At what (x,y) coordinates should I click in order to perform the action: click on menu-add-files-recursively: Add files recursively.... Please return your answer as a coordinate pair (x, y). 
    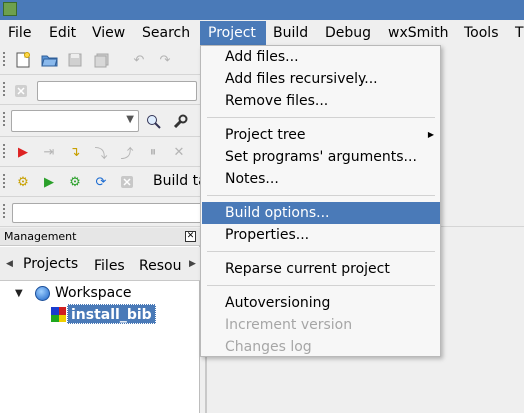
    Looking at the image, I should click on (321, 79).